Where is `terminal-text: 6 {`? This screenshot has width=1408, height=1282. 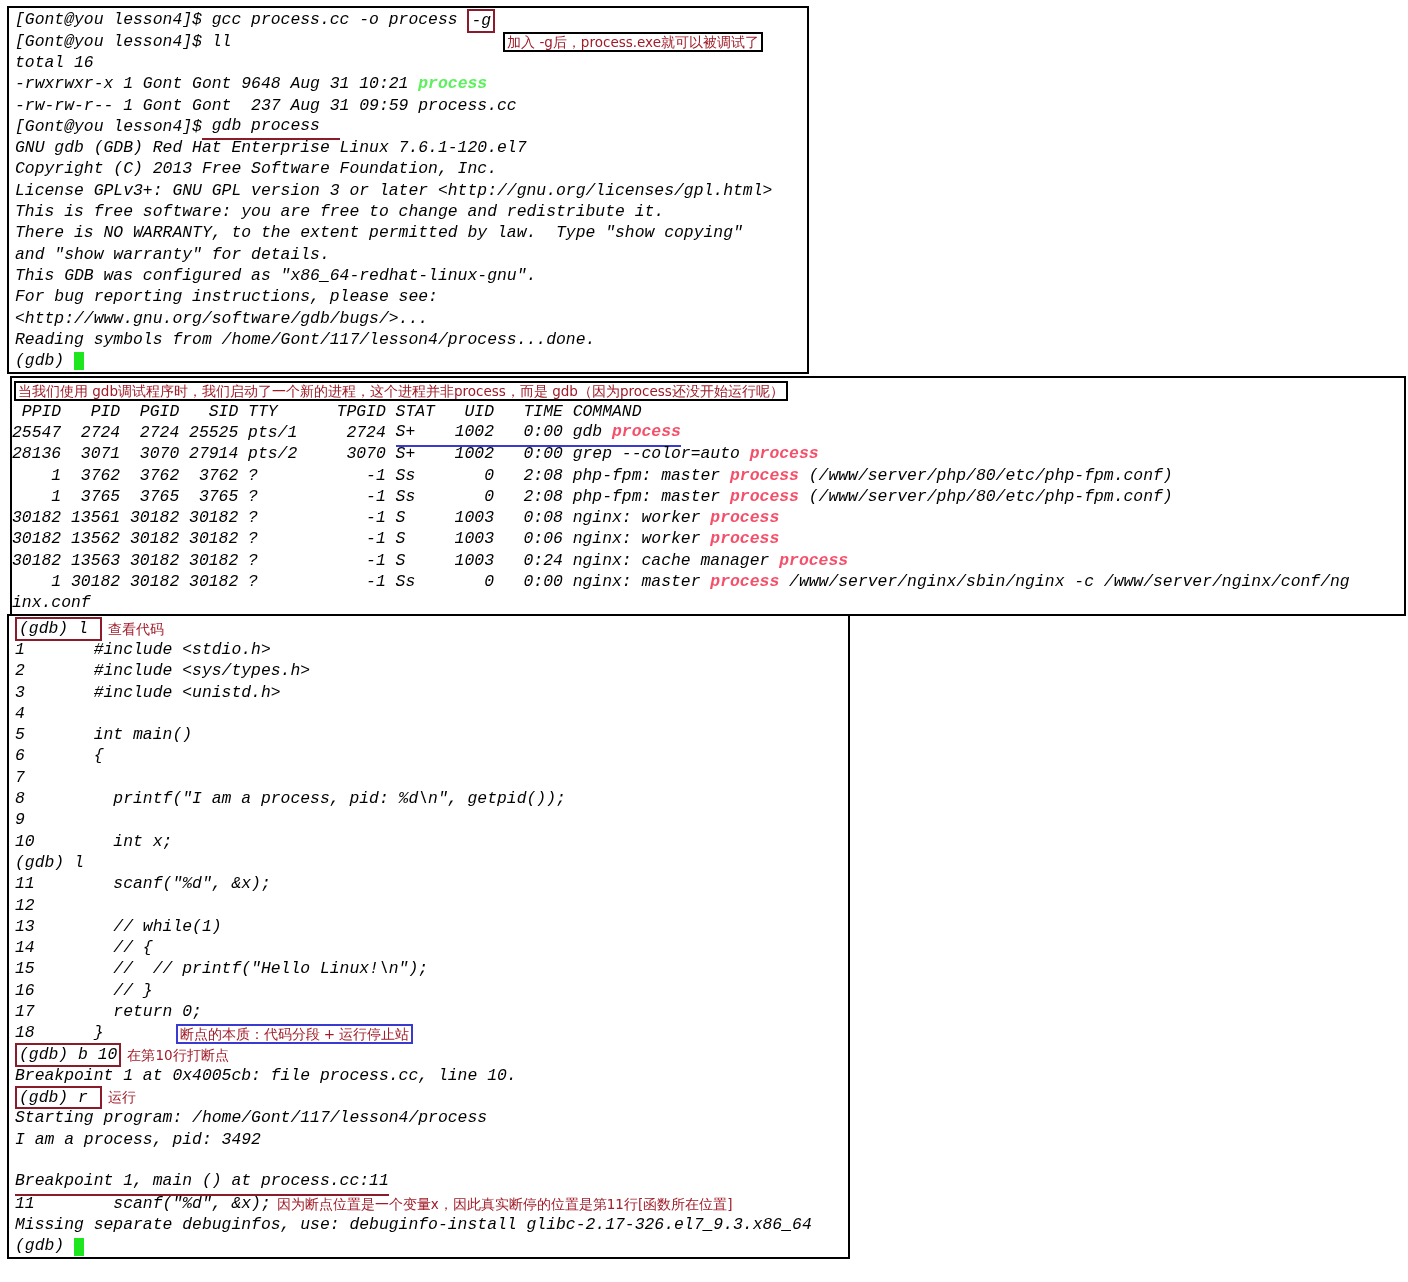 terminal-text: 6 { is located at coordinates (59, 756).